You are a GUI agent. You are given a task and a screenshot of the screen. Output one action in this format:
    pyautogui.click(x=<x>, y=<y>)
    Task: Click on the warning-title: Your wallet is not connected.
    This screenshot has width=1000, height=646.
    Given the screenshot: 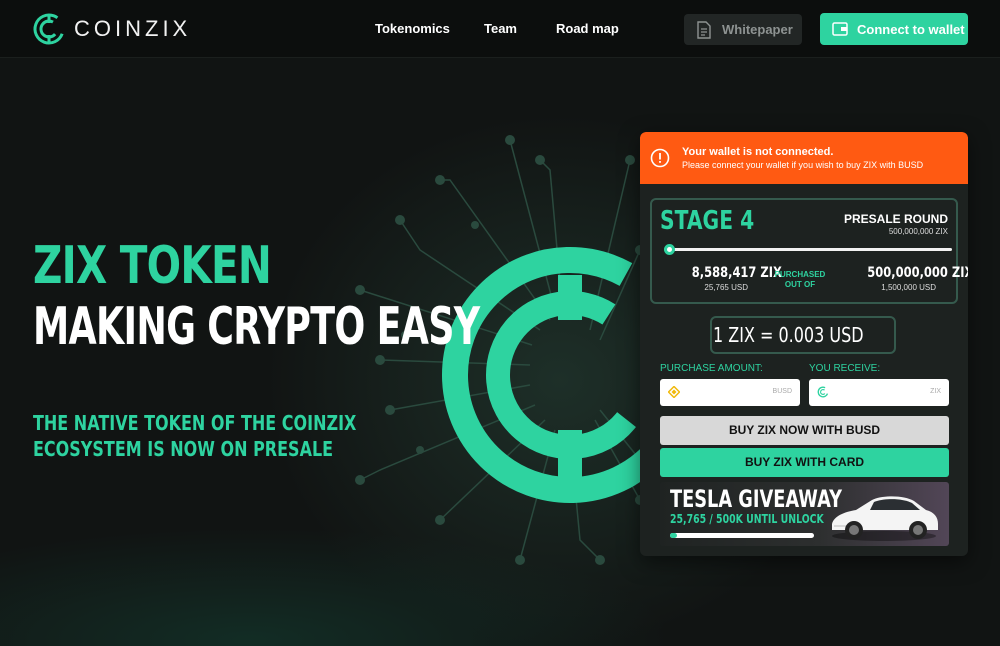 What is the action you would take?
    pyautogui.click(x=758, y=152)
    